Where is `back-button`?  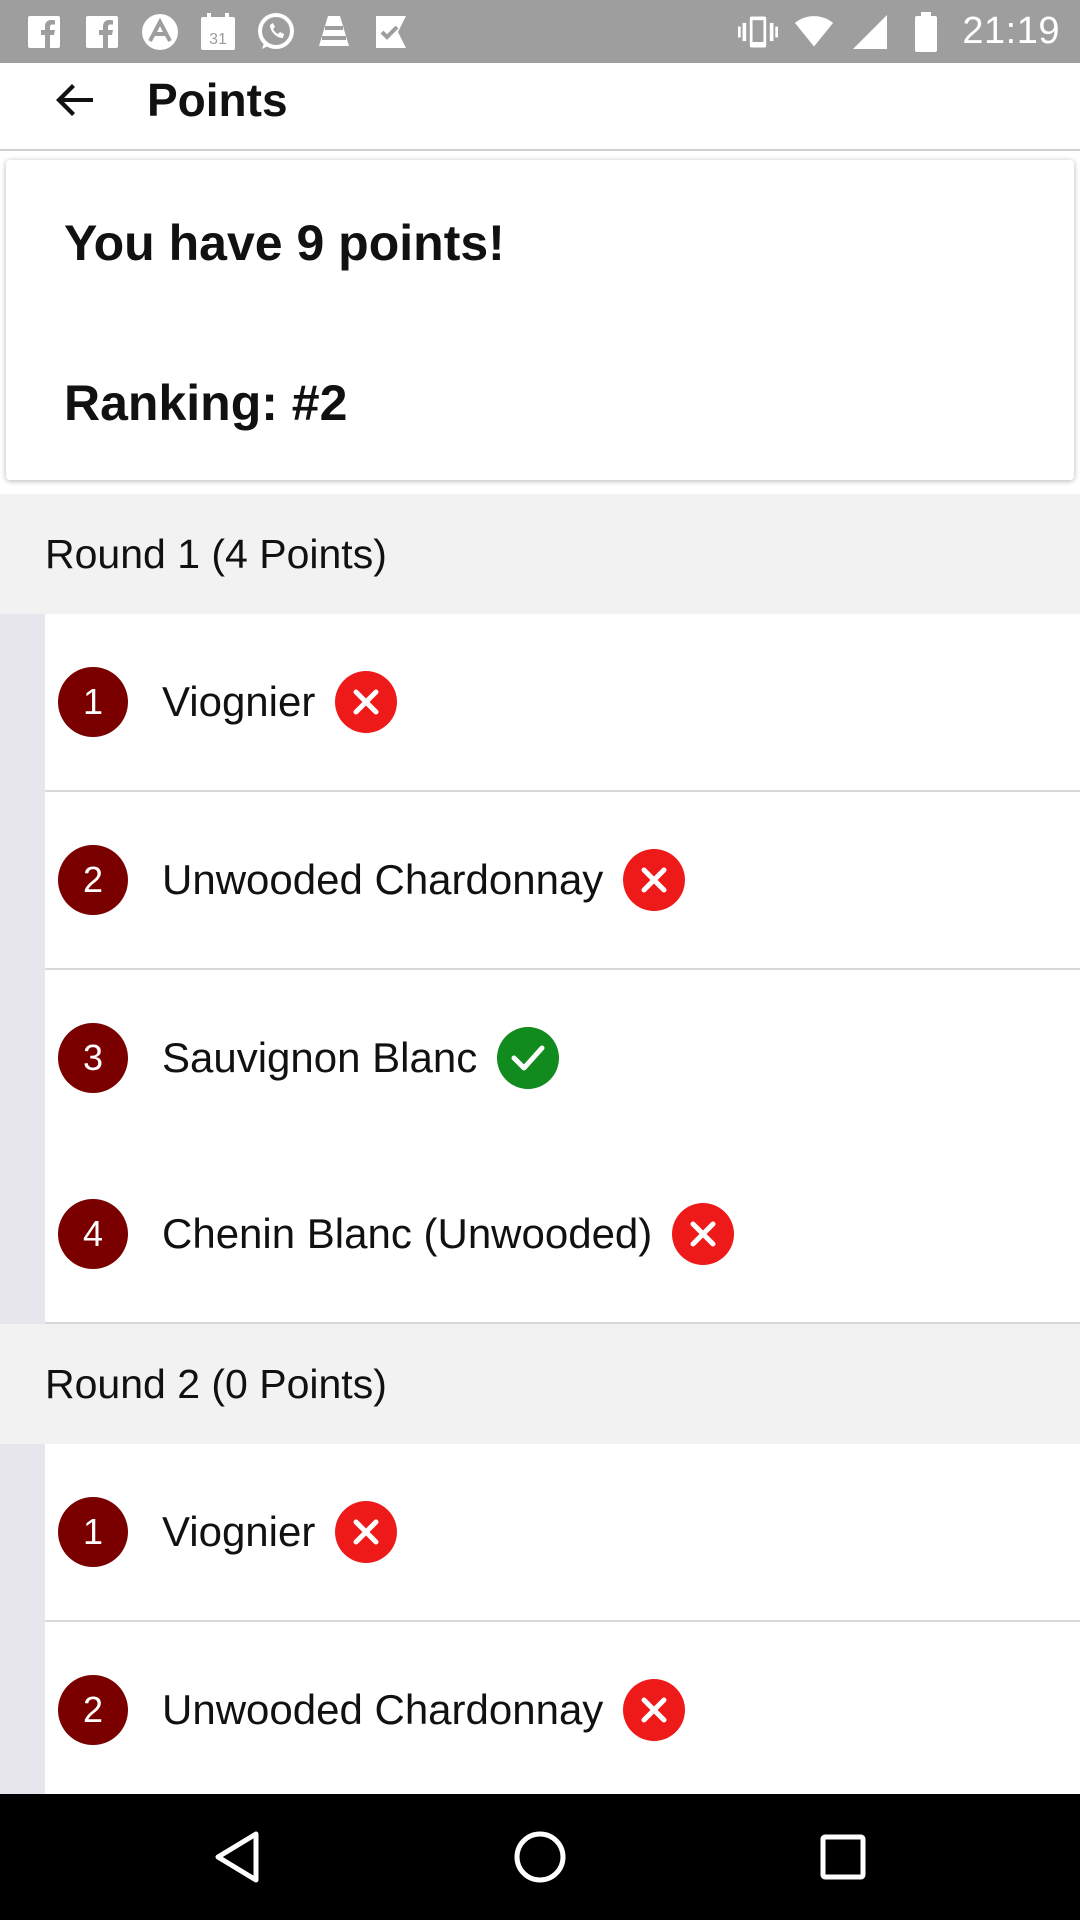
back-button is located at coordinates (75, 100).